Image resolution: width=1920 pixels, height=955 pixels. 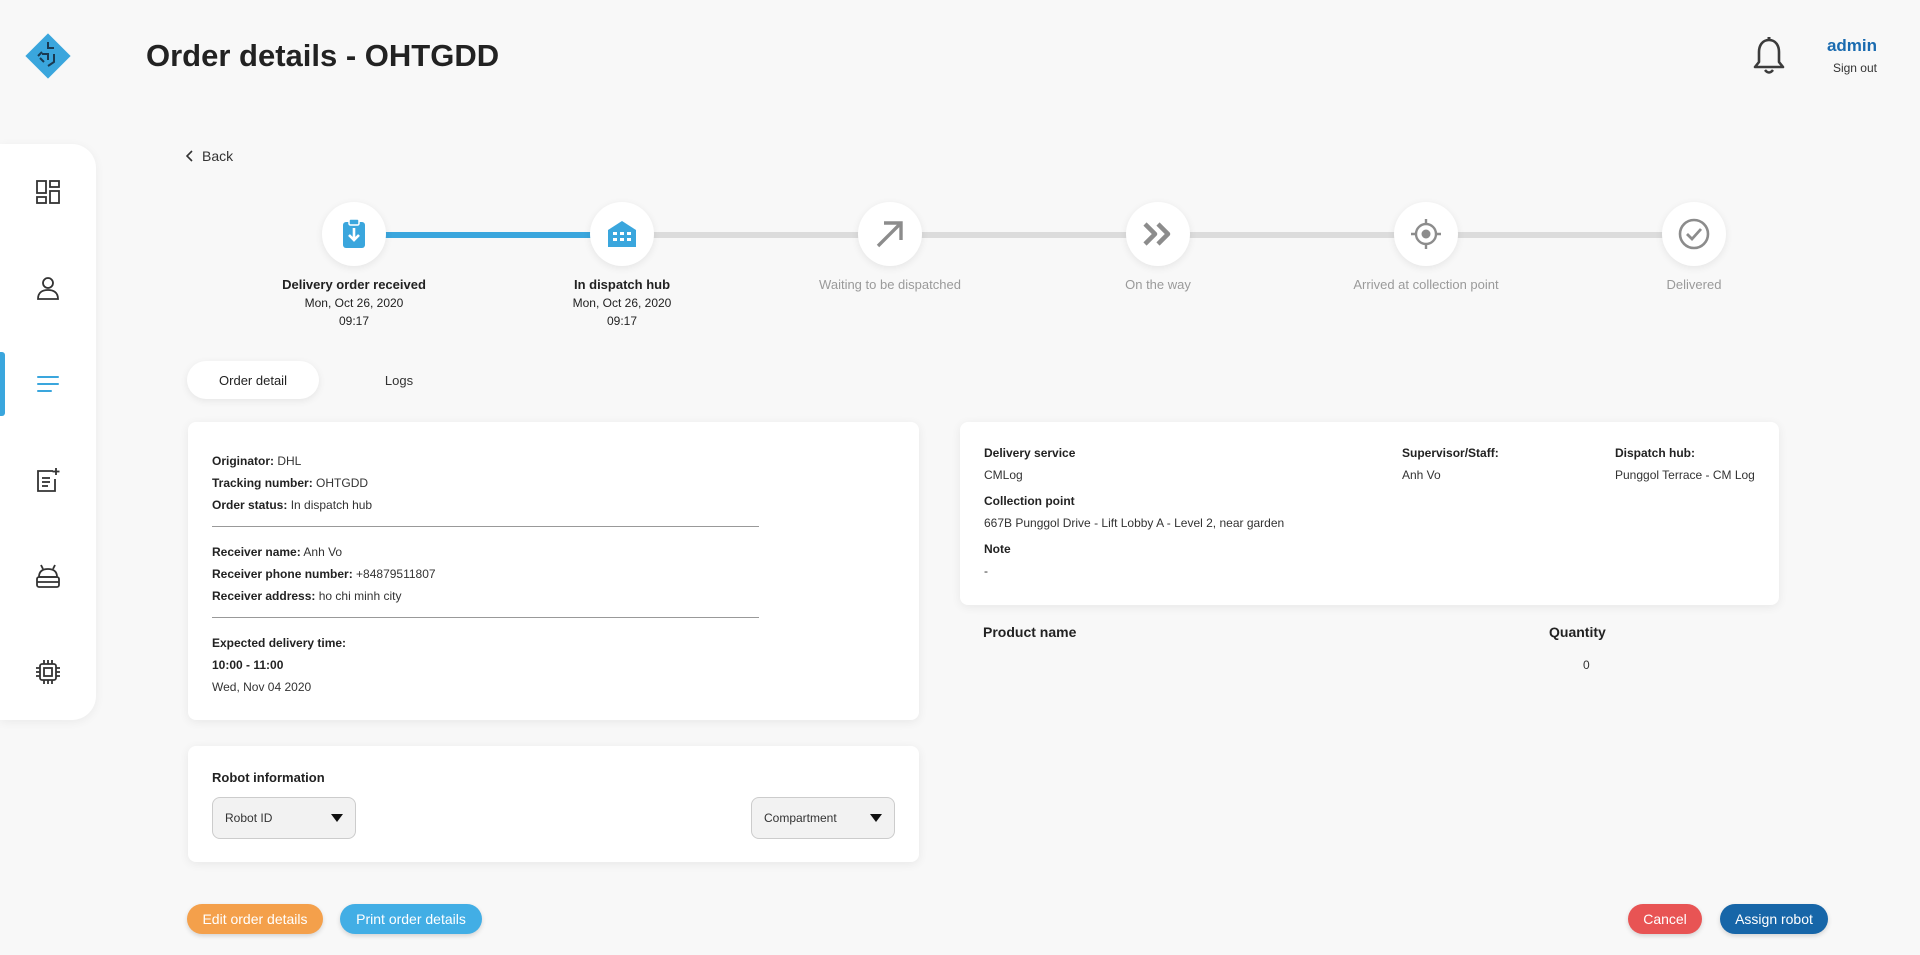 What do you see at coordinates (1769, 56) in the screenshot?
I see `notification-bell-icon` at bounding box center [1769, 56].